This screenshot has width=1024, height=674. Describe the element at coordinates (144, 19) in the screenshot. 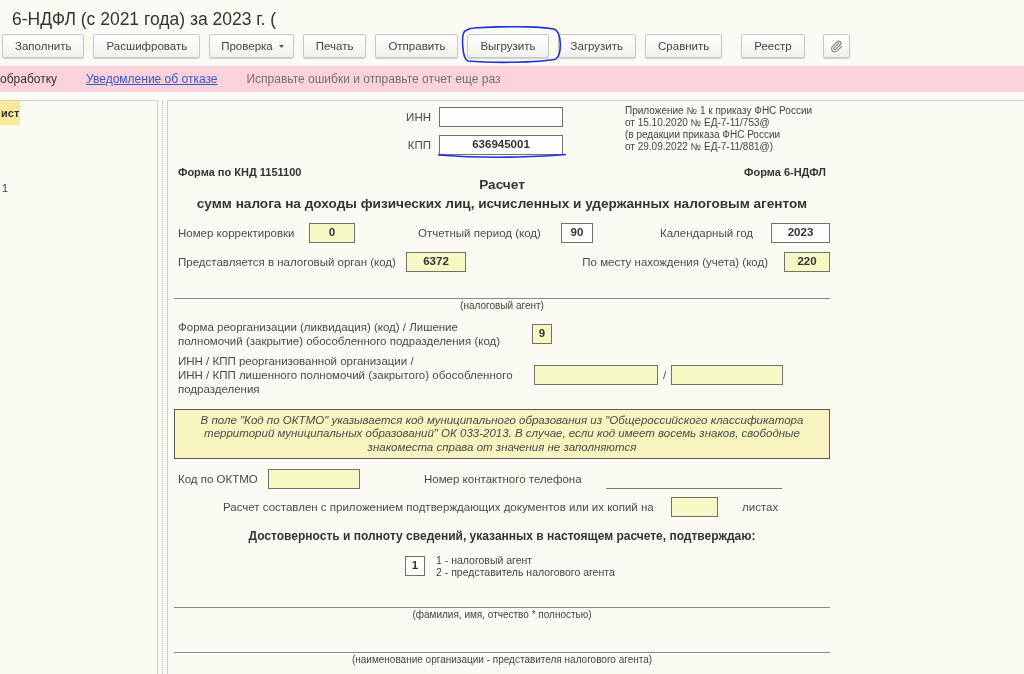

I see `window-title: 6-НДФЛ (с 2021 года) за 2023 г. (` at that location.